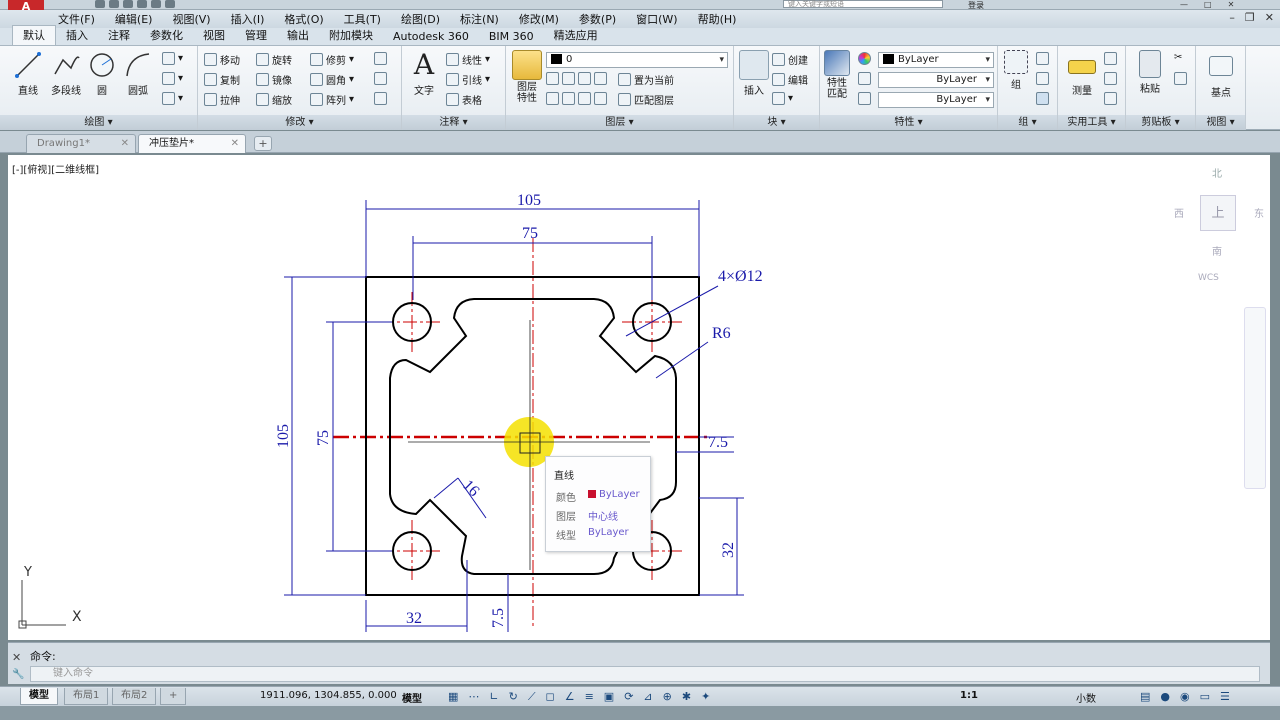  Describe the element at coordinates (468, 59) in the screenshot. I see `linear-dim-button: 线性 ▾` at that location.